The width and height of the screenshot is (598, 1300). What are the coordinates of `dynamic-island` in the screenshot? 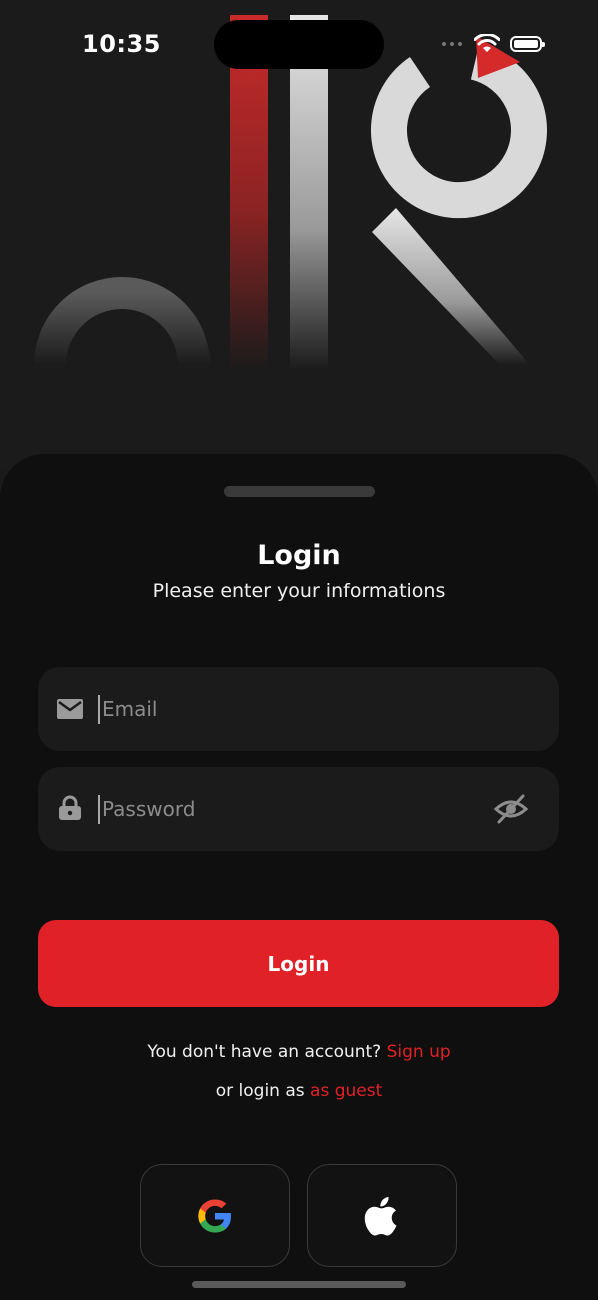 It's located at (299, 44).